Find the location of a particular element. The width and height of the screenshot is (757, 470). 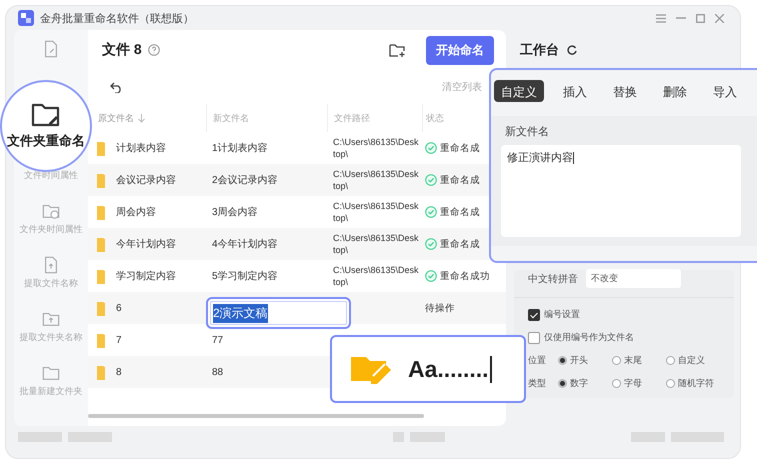

file-count-title: 文件 8 is located at coordinates (122, 50).